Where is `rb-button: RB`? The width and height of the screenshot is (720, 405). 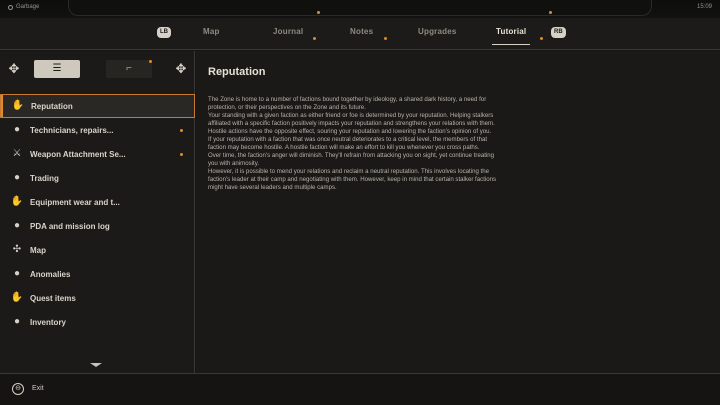 rb-button: RB is located at coordinates (558, 32).